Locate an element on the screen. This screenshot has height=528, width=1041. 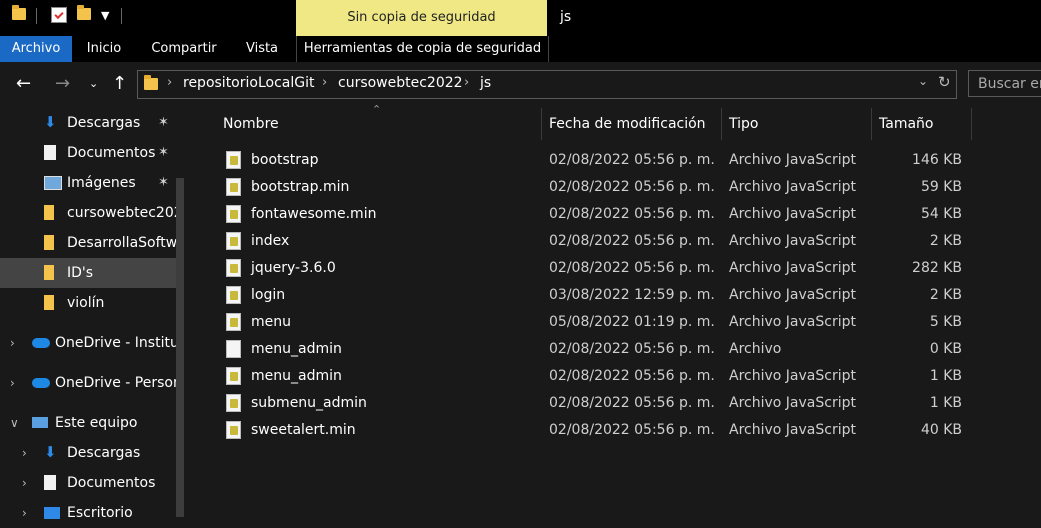
nav-item: › Documentos is located at coordinates (88, 483).